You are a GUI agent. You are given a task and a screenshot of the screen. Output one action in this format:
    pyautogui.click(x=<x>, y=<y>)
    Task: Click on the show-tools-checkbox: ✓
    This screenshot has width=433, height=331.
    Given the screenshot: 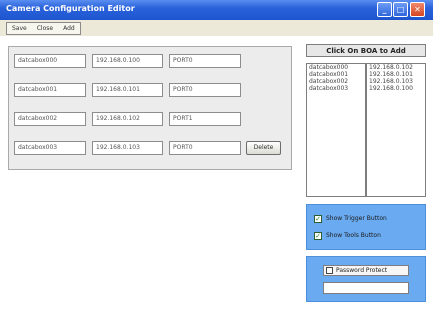 What is the action you would take?
    pyautogui.click(x=318, y=236)
    